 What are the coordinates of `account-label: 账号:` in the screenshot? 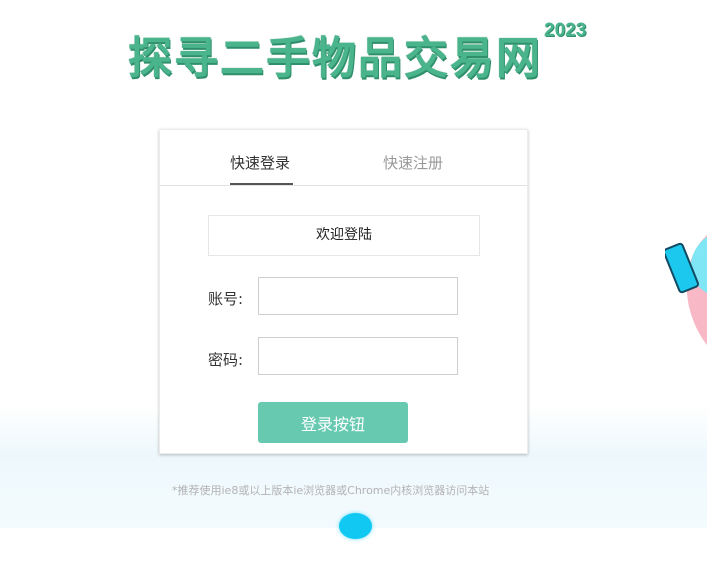 It's located at (226, 299).